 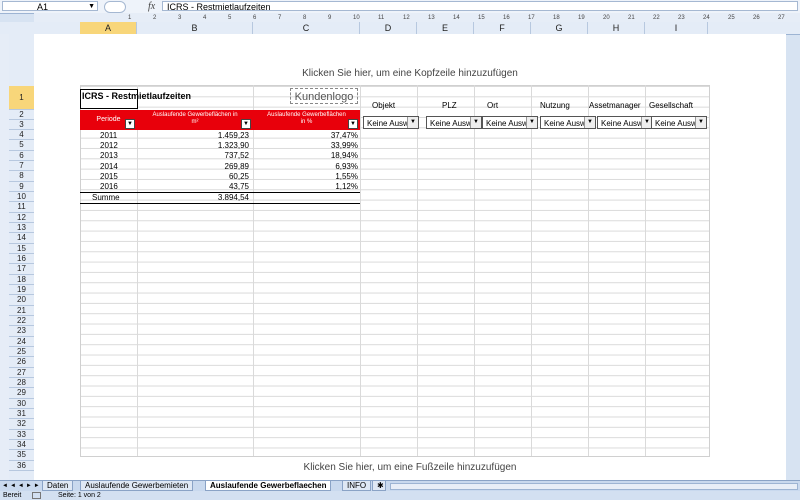 What do you see at coordinates (233, 146) in the screenshot?
I see `cell-area: 1.323,90` at bounding box center [233, 146].